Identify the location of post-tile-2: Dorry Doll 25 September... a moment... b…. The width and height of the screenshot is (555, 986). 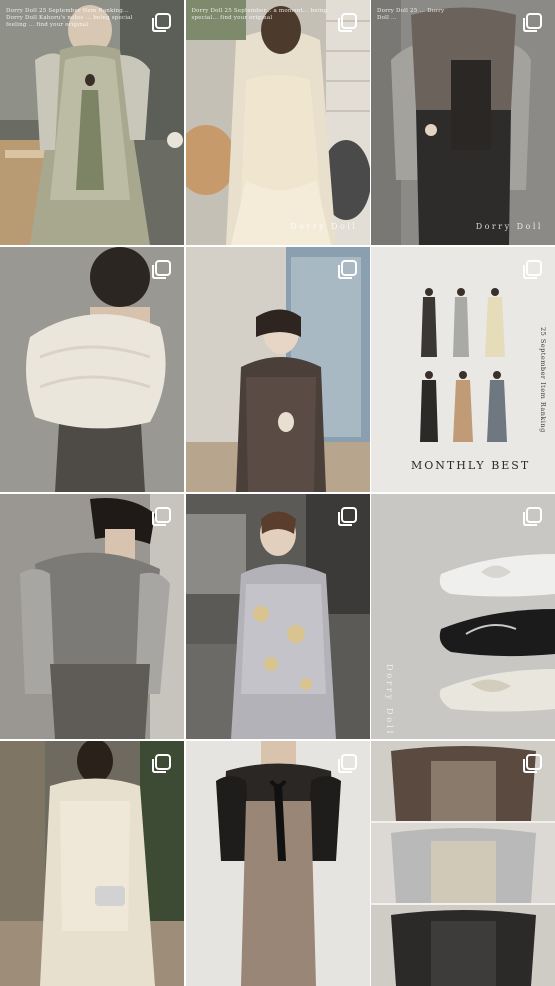
(277, 122).